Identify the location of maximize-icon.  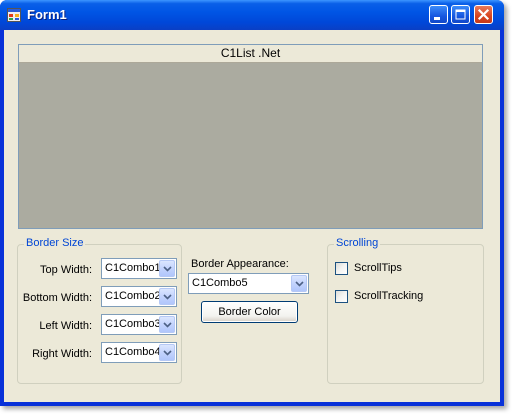
(460, 14).